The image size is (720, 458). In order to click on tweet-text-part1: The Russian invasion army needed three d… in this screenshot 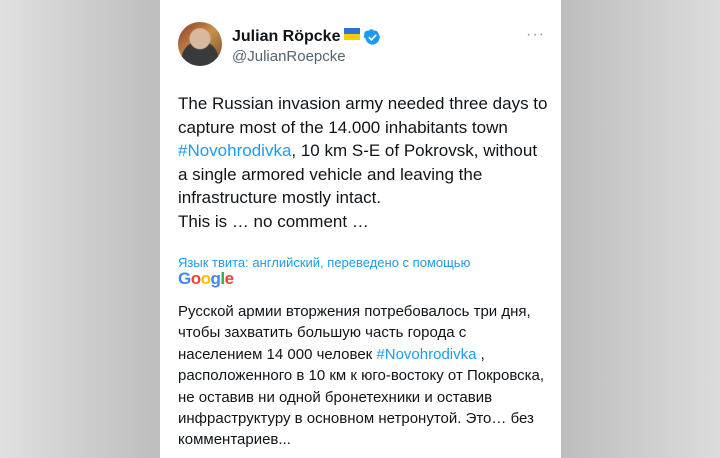, I will do `click(363, 115)`.